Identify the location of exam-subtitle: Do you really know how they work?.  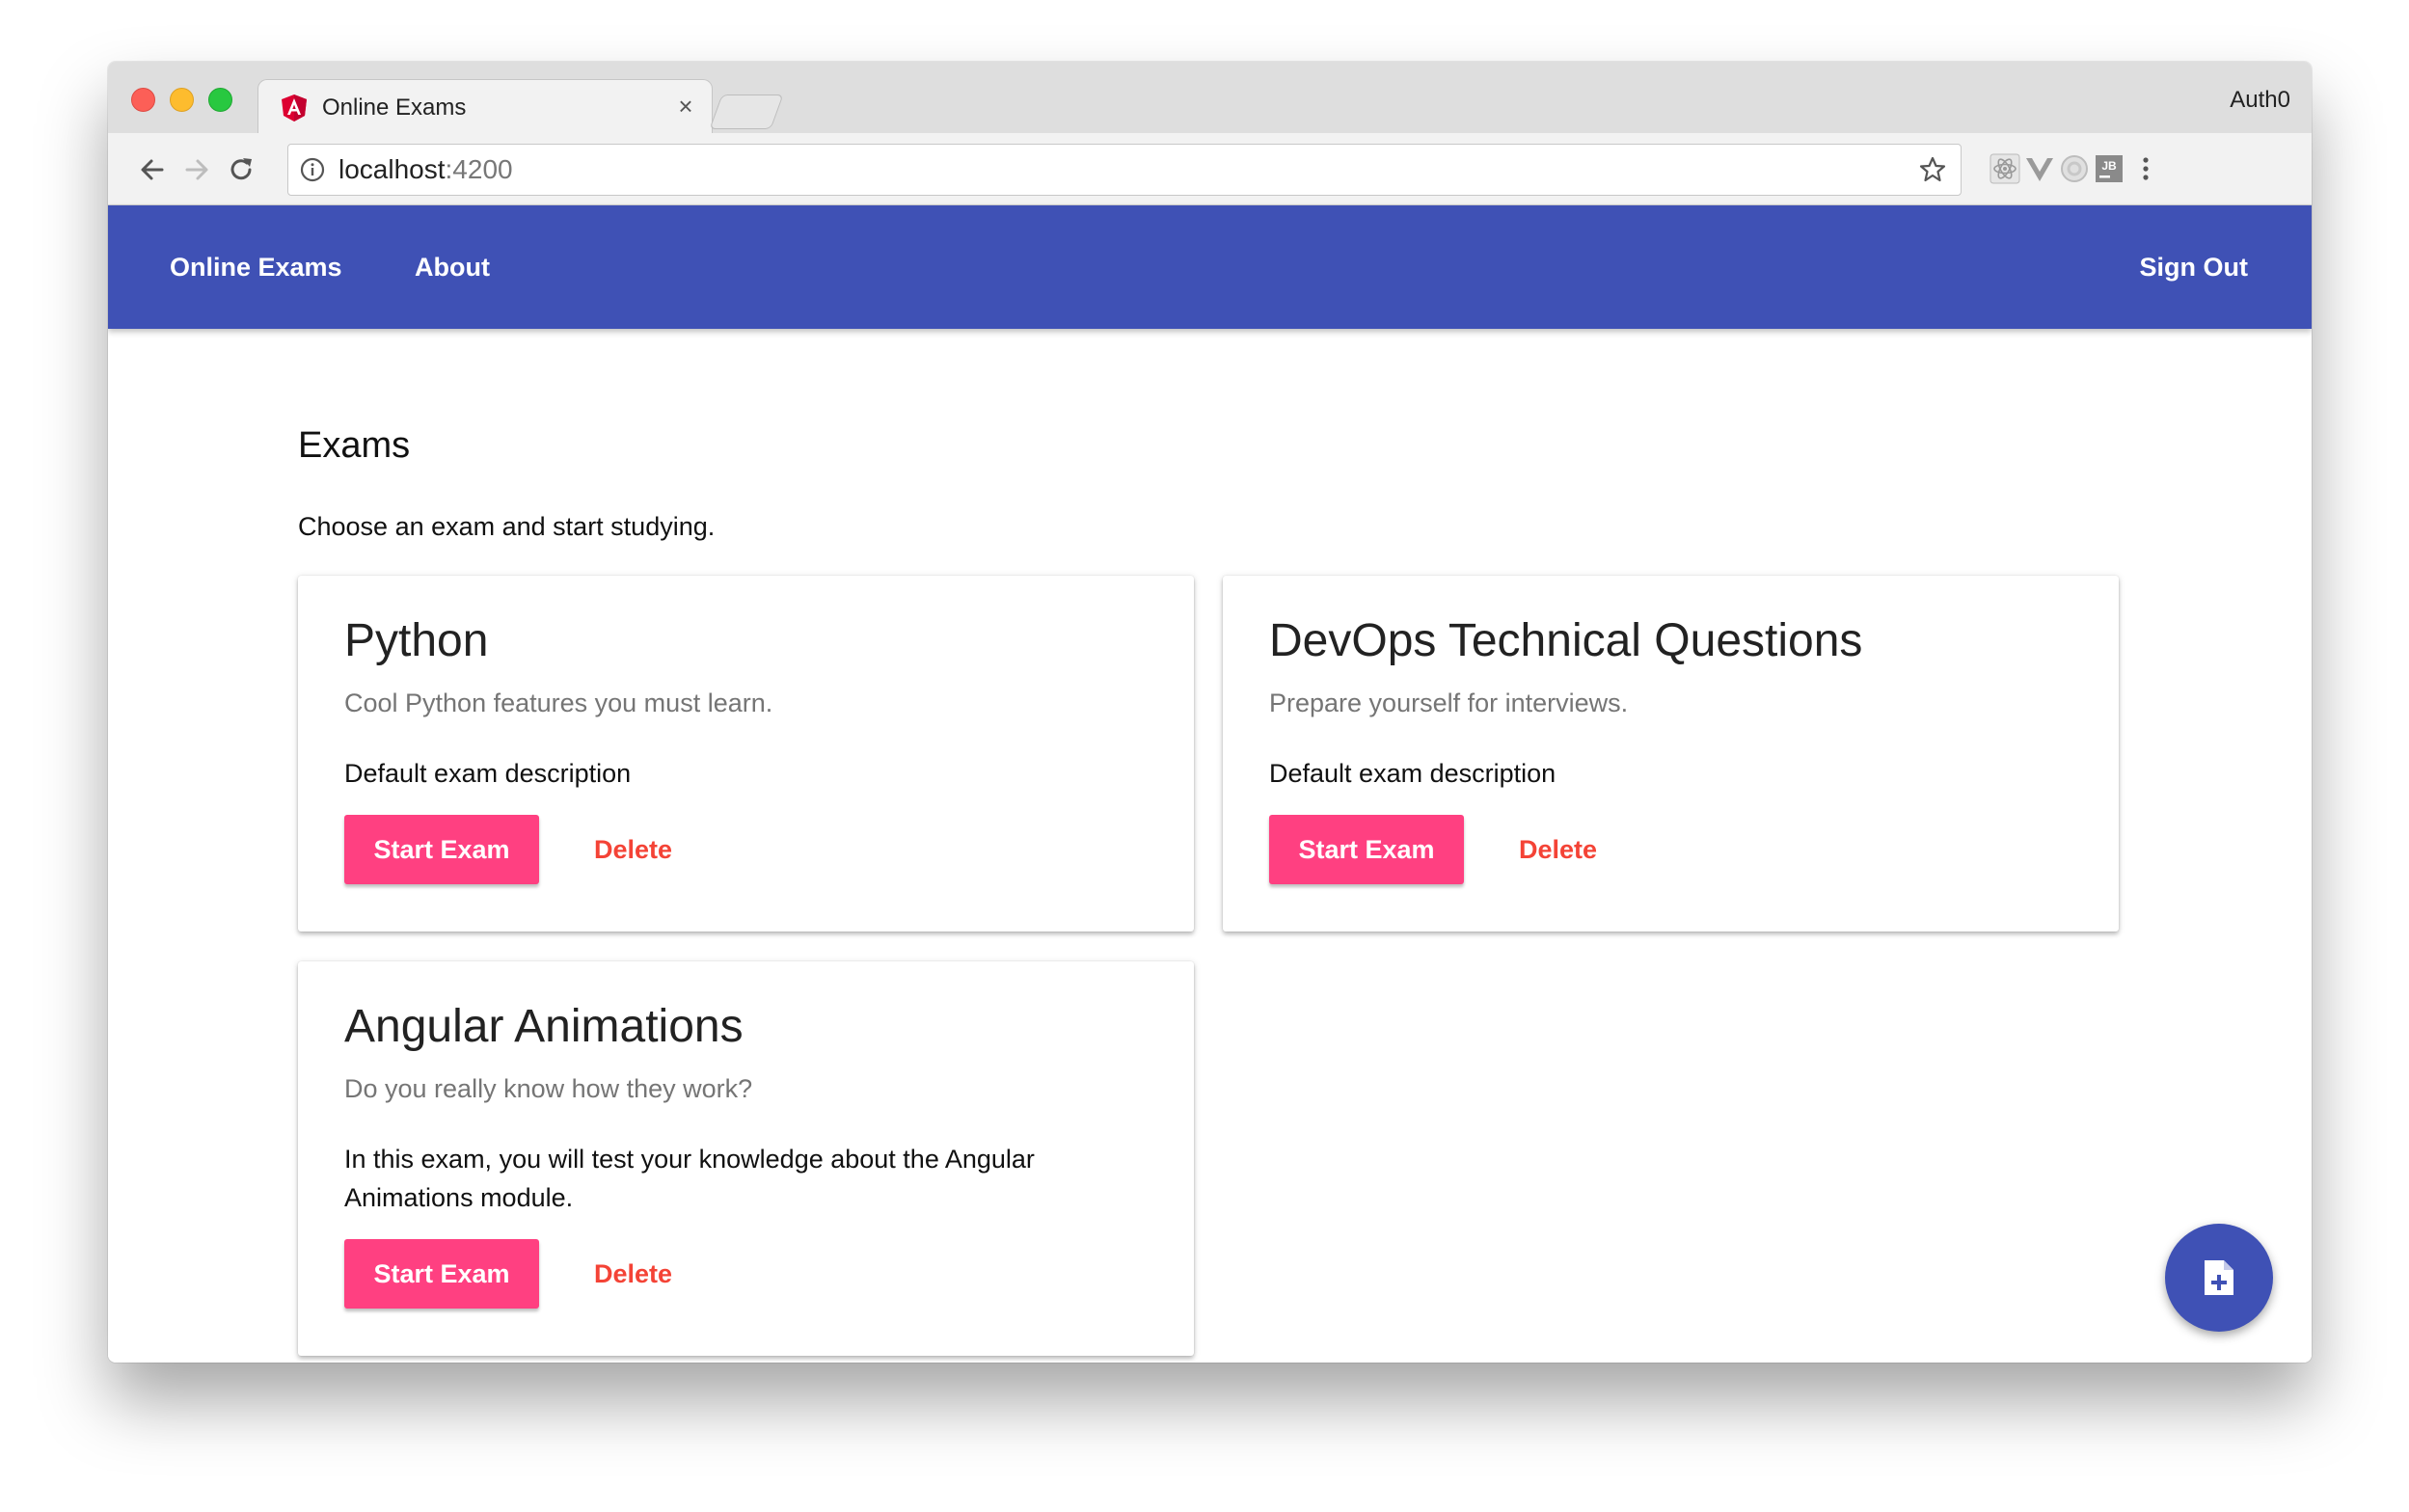
(548, 1088).